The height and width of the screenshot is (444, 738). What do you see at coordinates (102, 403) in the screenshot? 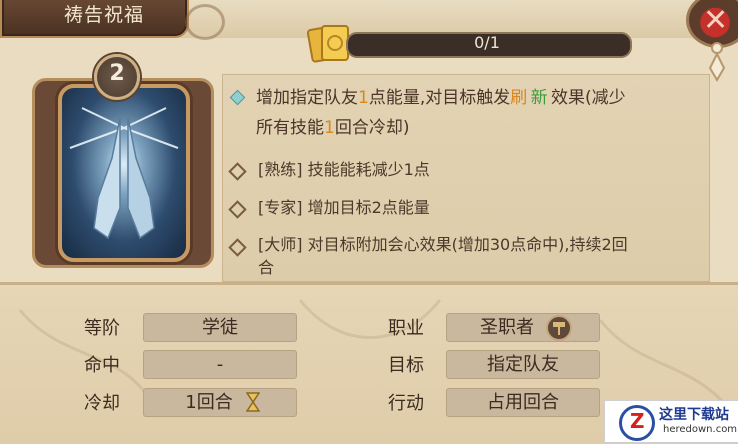
I see `cooldown-label: 冷却` at bounding box center [102, 403].